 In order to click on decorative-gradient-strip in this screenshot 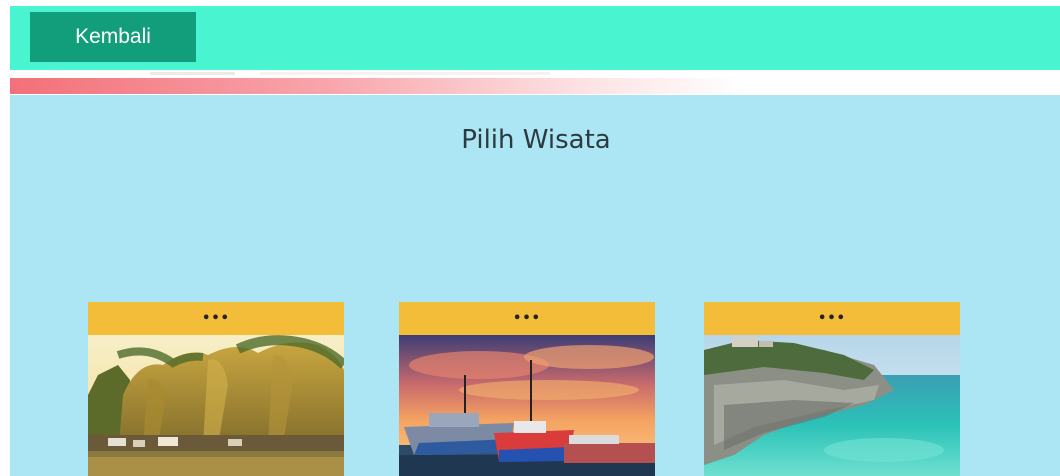, I will do `click(535, 86)`.